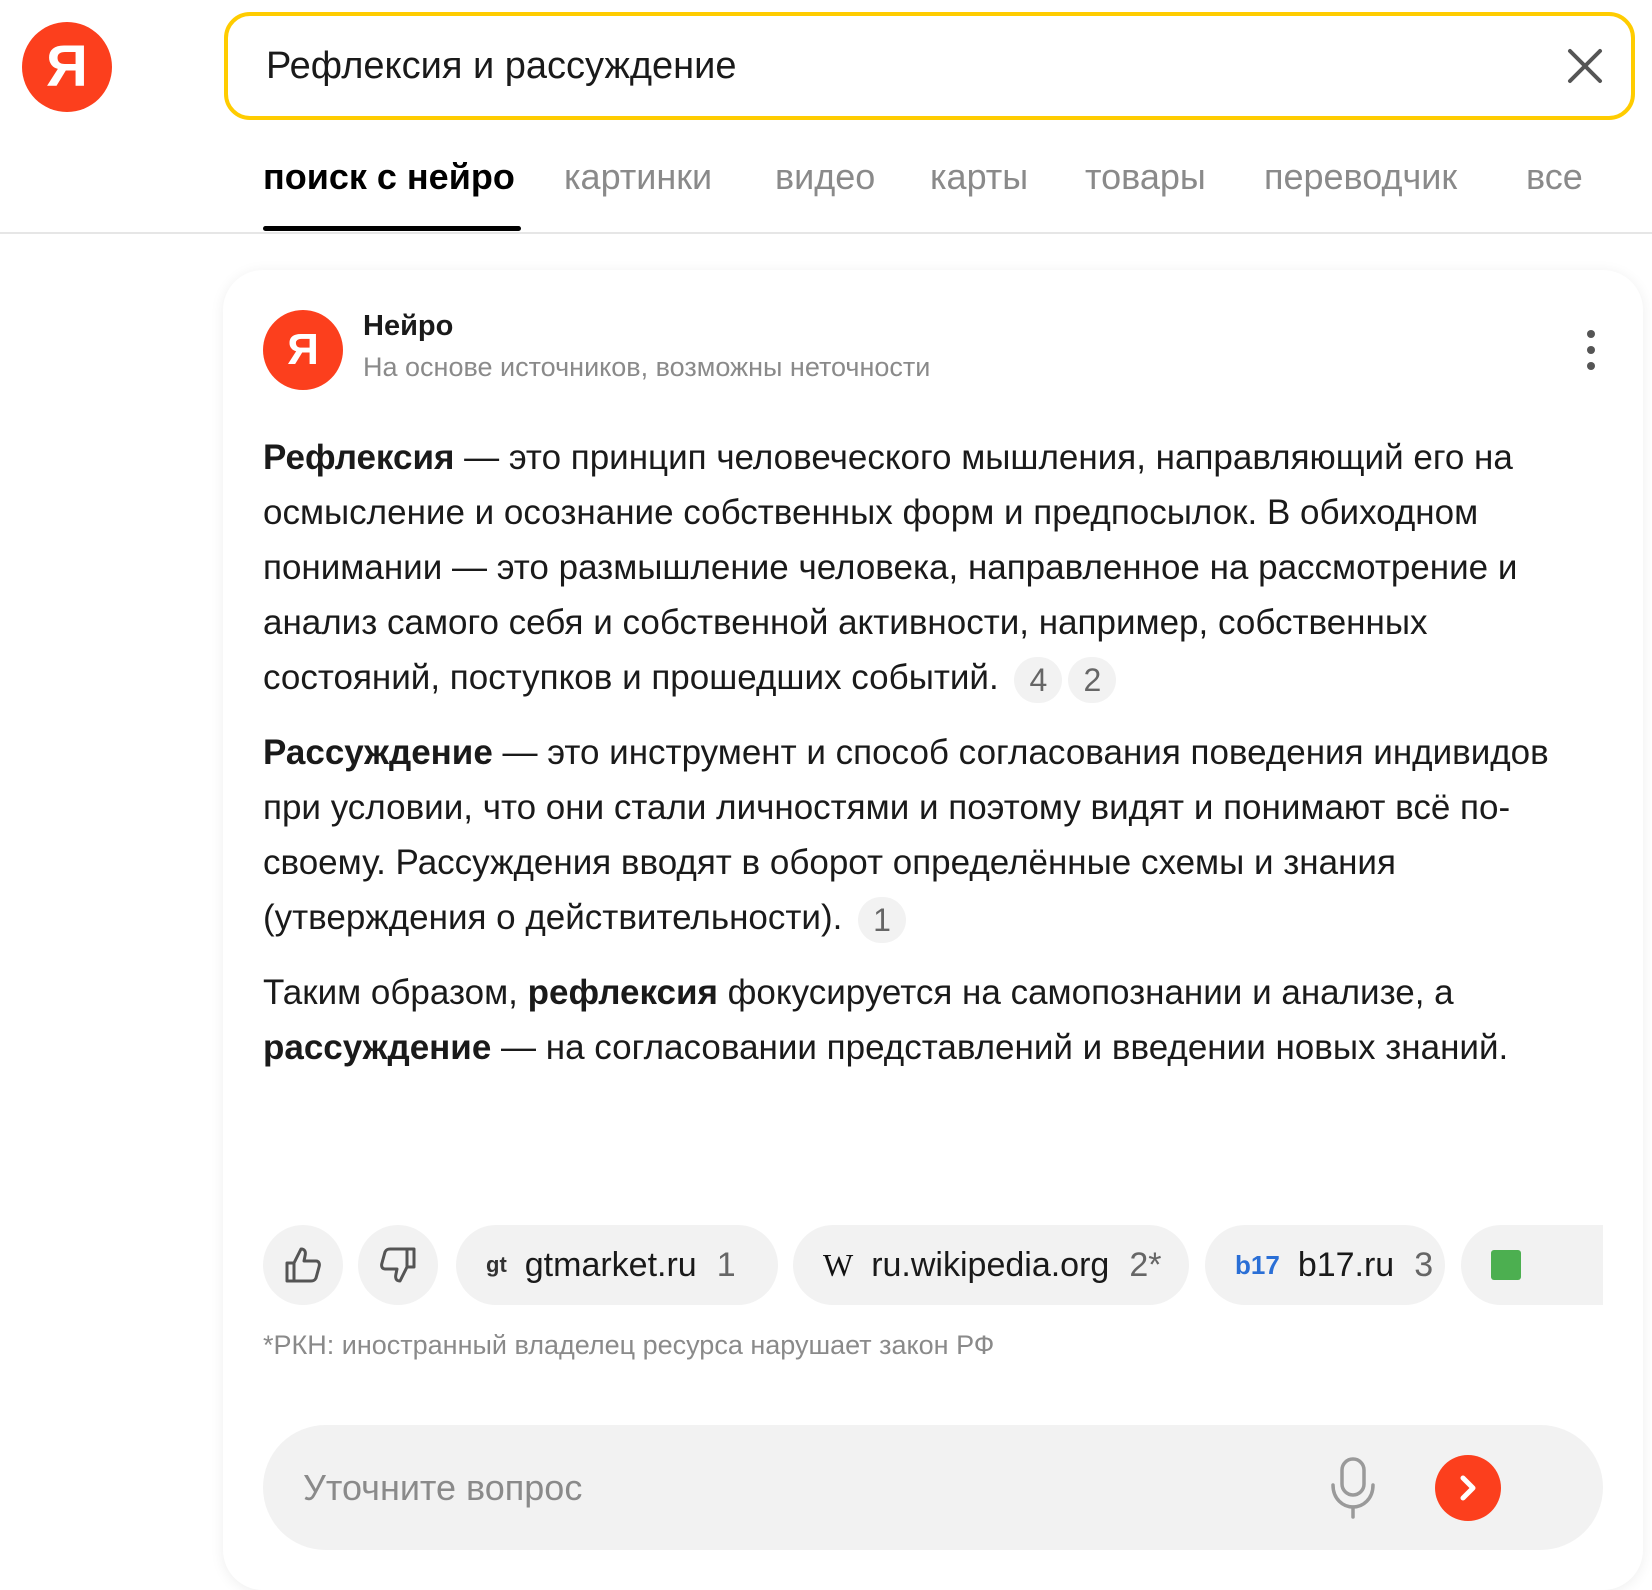 The image size is (1652, 1590). I want to click on source-chip-more, so click(1532, 1265).